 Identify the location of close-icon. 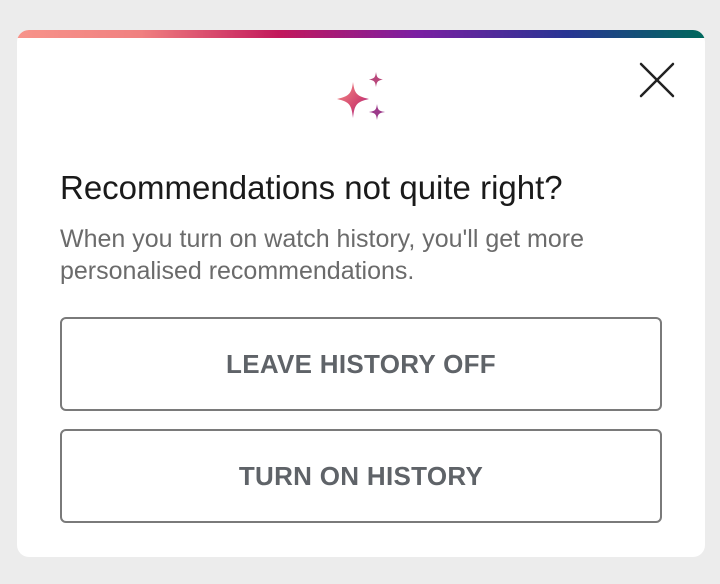
(657, 80).